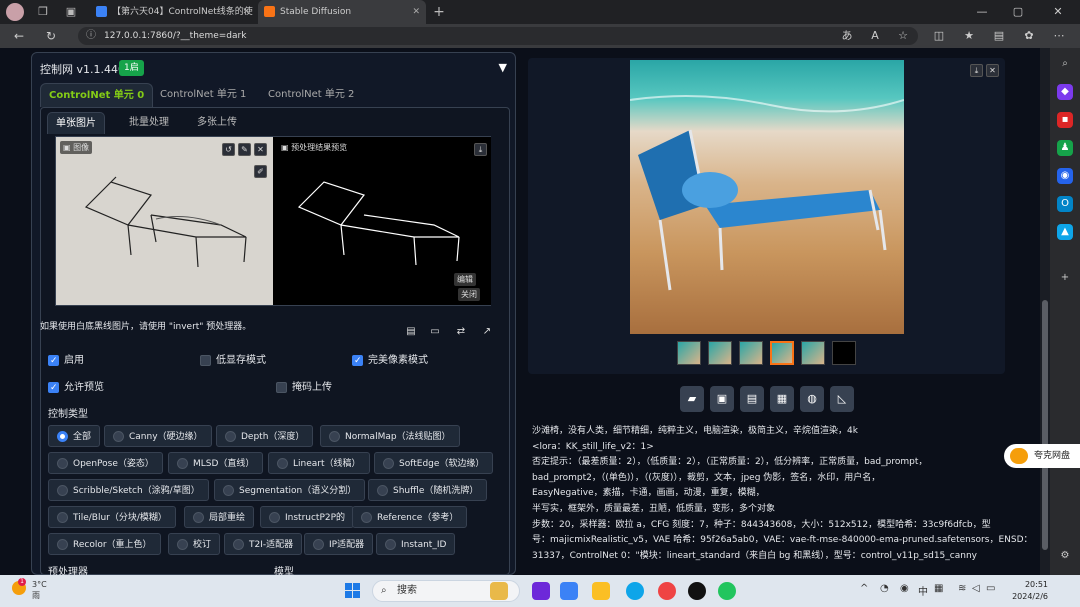  Describe the element at coordinates (260, 149) in the screenshot. I see `clear-icon: ✕` at that location.